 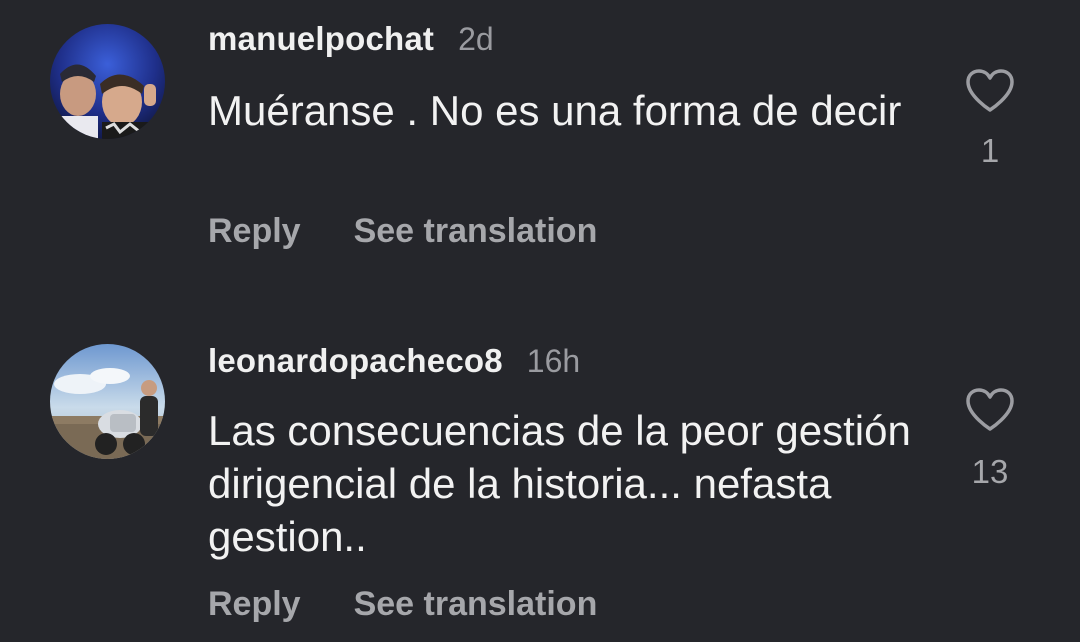 I want to click on like-button: 1, so click(x=990, y=119).